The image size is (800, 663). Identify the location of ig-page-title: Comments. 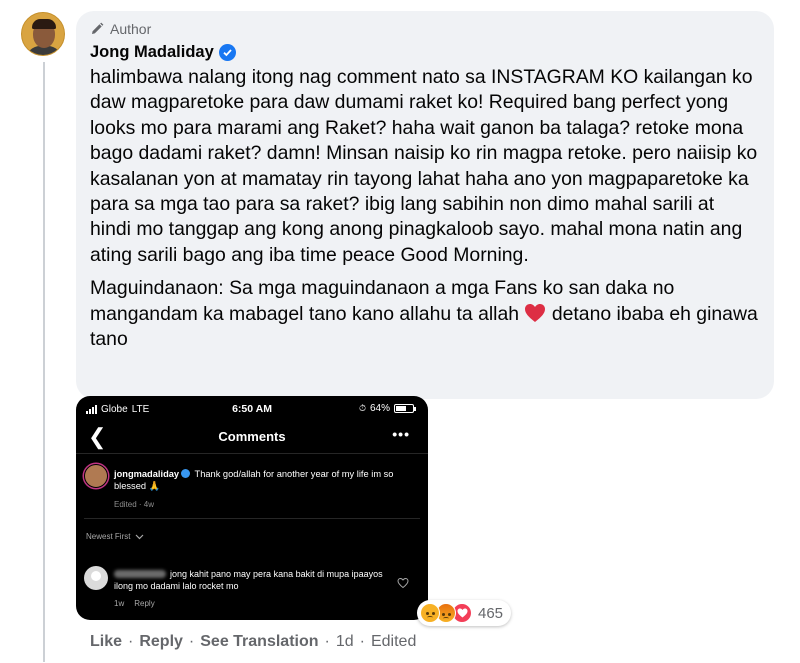
(252, 436).